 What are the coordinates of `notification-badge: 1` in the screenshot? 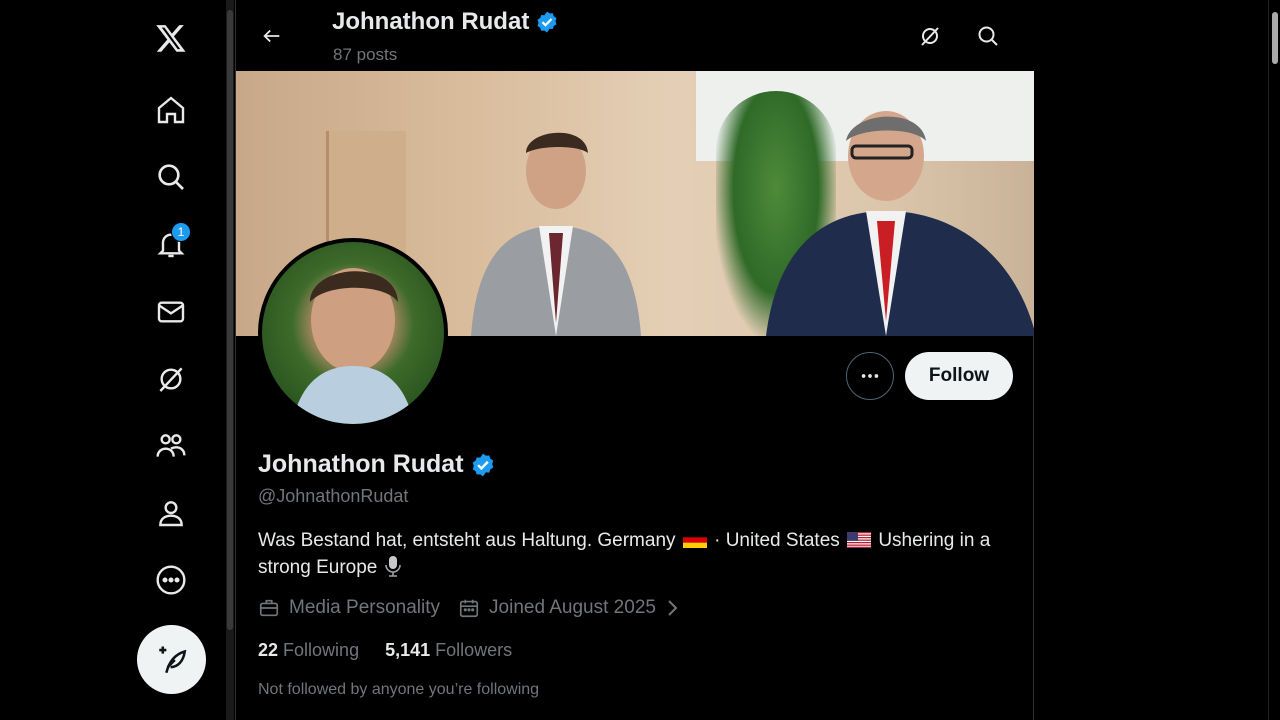 It's located at (181, 232).